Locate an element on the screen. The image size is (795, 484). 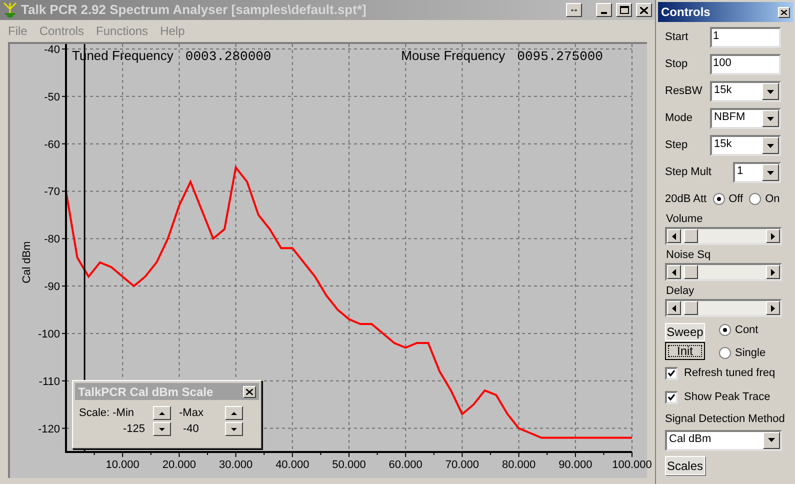
minimize-icon is located at coordinates (604, 13).